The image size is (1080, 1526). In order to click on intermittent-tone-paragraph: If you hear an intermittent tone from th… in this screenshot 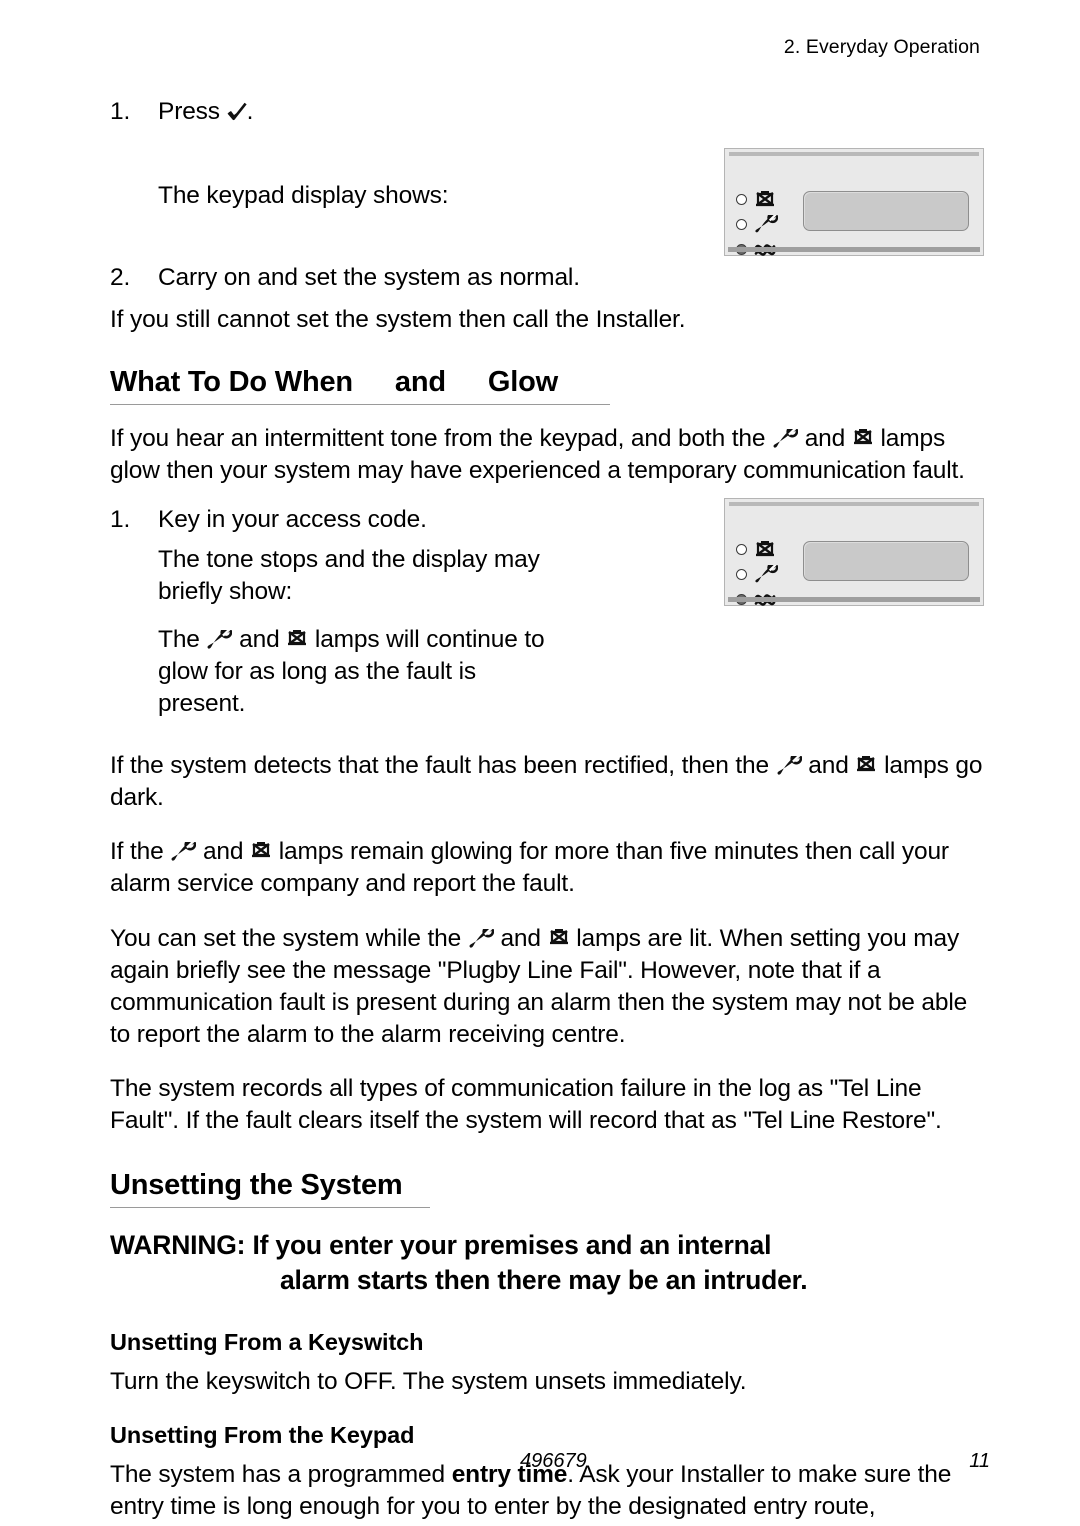, I will do `click(545, 455)`.